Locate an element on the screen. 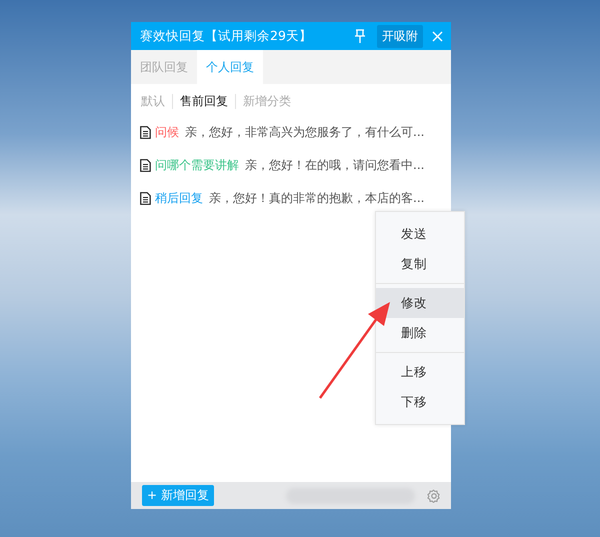 The height and width of the screenshot is (537, 600). menu-item: 删除 is located at coordinates (420, 333).